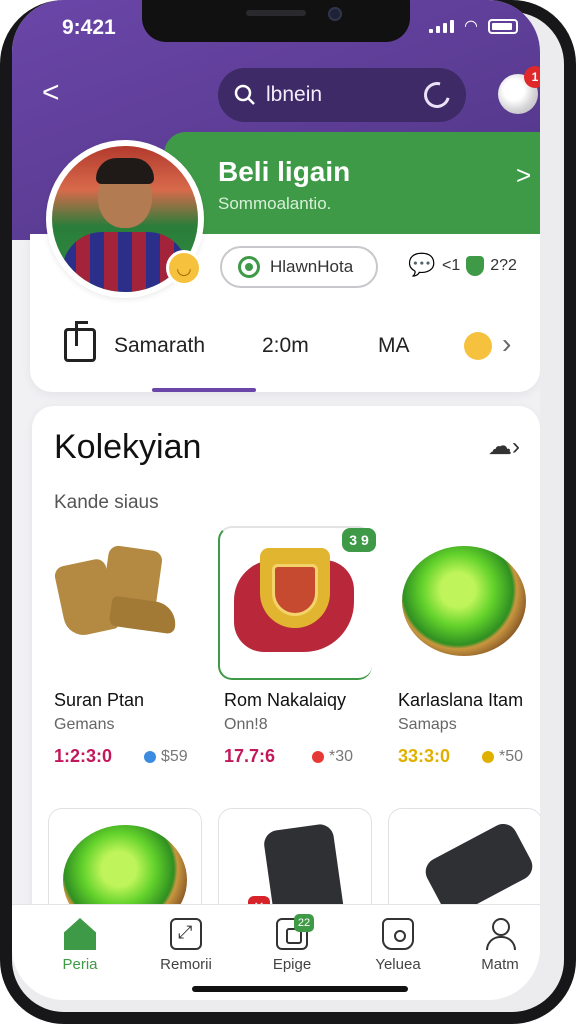 The height and width of the screenshot is (1024, 576). I want to click on stats-row: Samarath 2:0m MA ›, so click(267, 346).